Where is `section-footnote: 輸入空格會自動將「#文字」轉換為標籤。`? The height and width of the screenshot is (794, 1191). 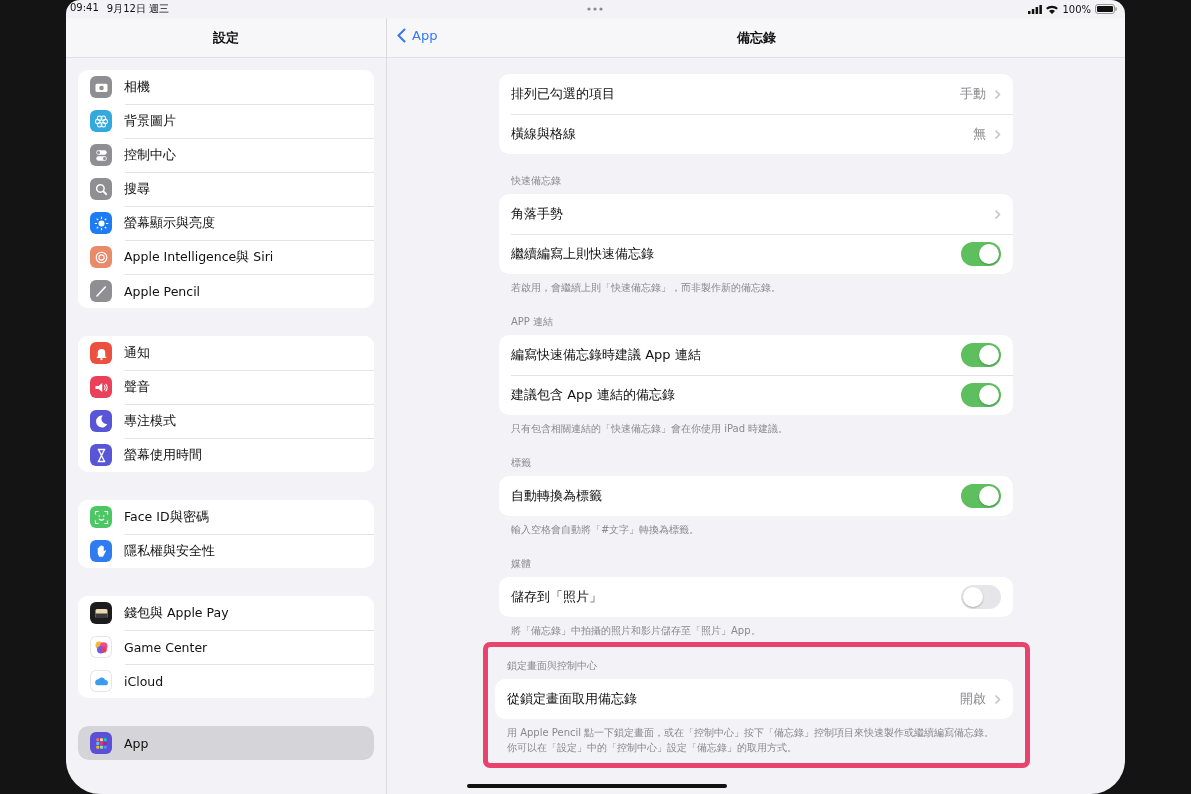
section-footnote: 輸入空格會自動將「#文字」轉換為標籤。 is located at coordinates (605, 530).